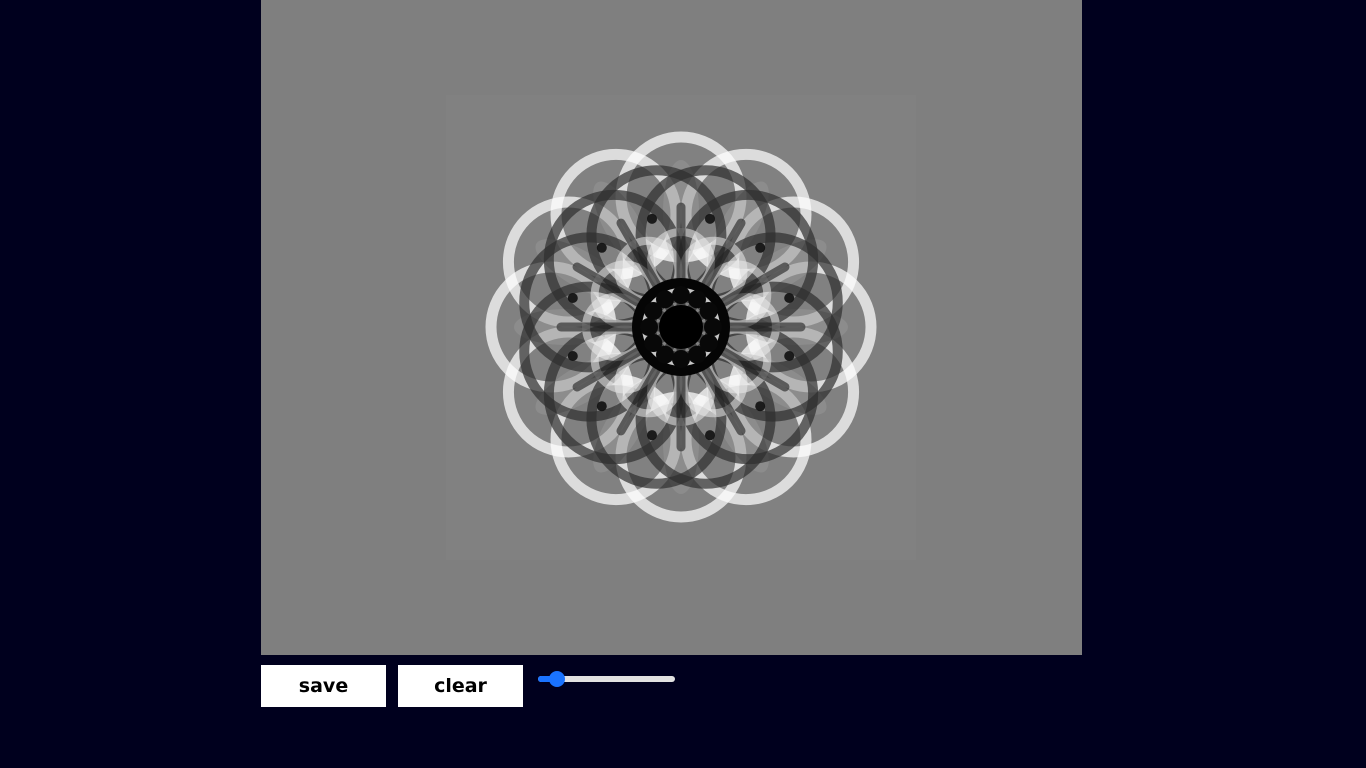 The image size is (1366, 768). Describe the element at coordinates (323, 686) in the screenshot. I see `save-button: save` at that location.